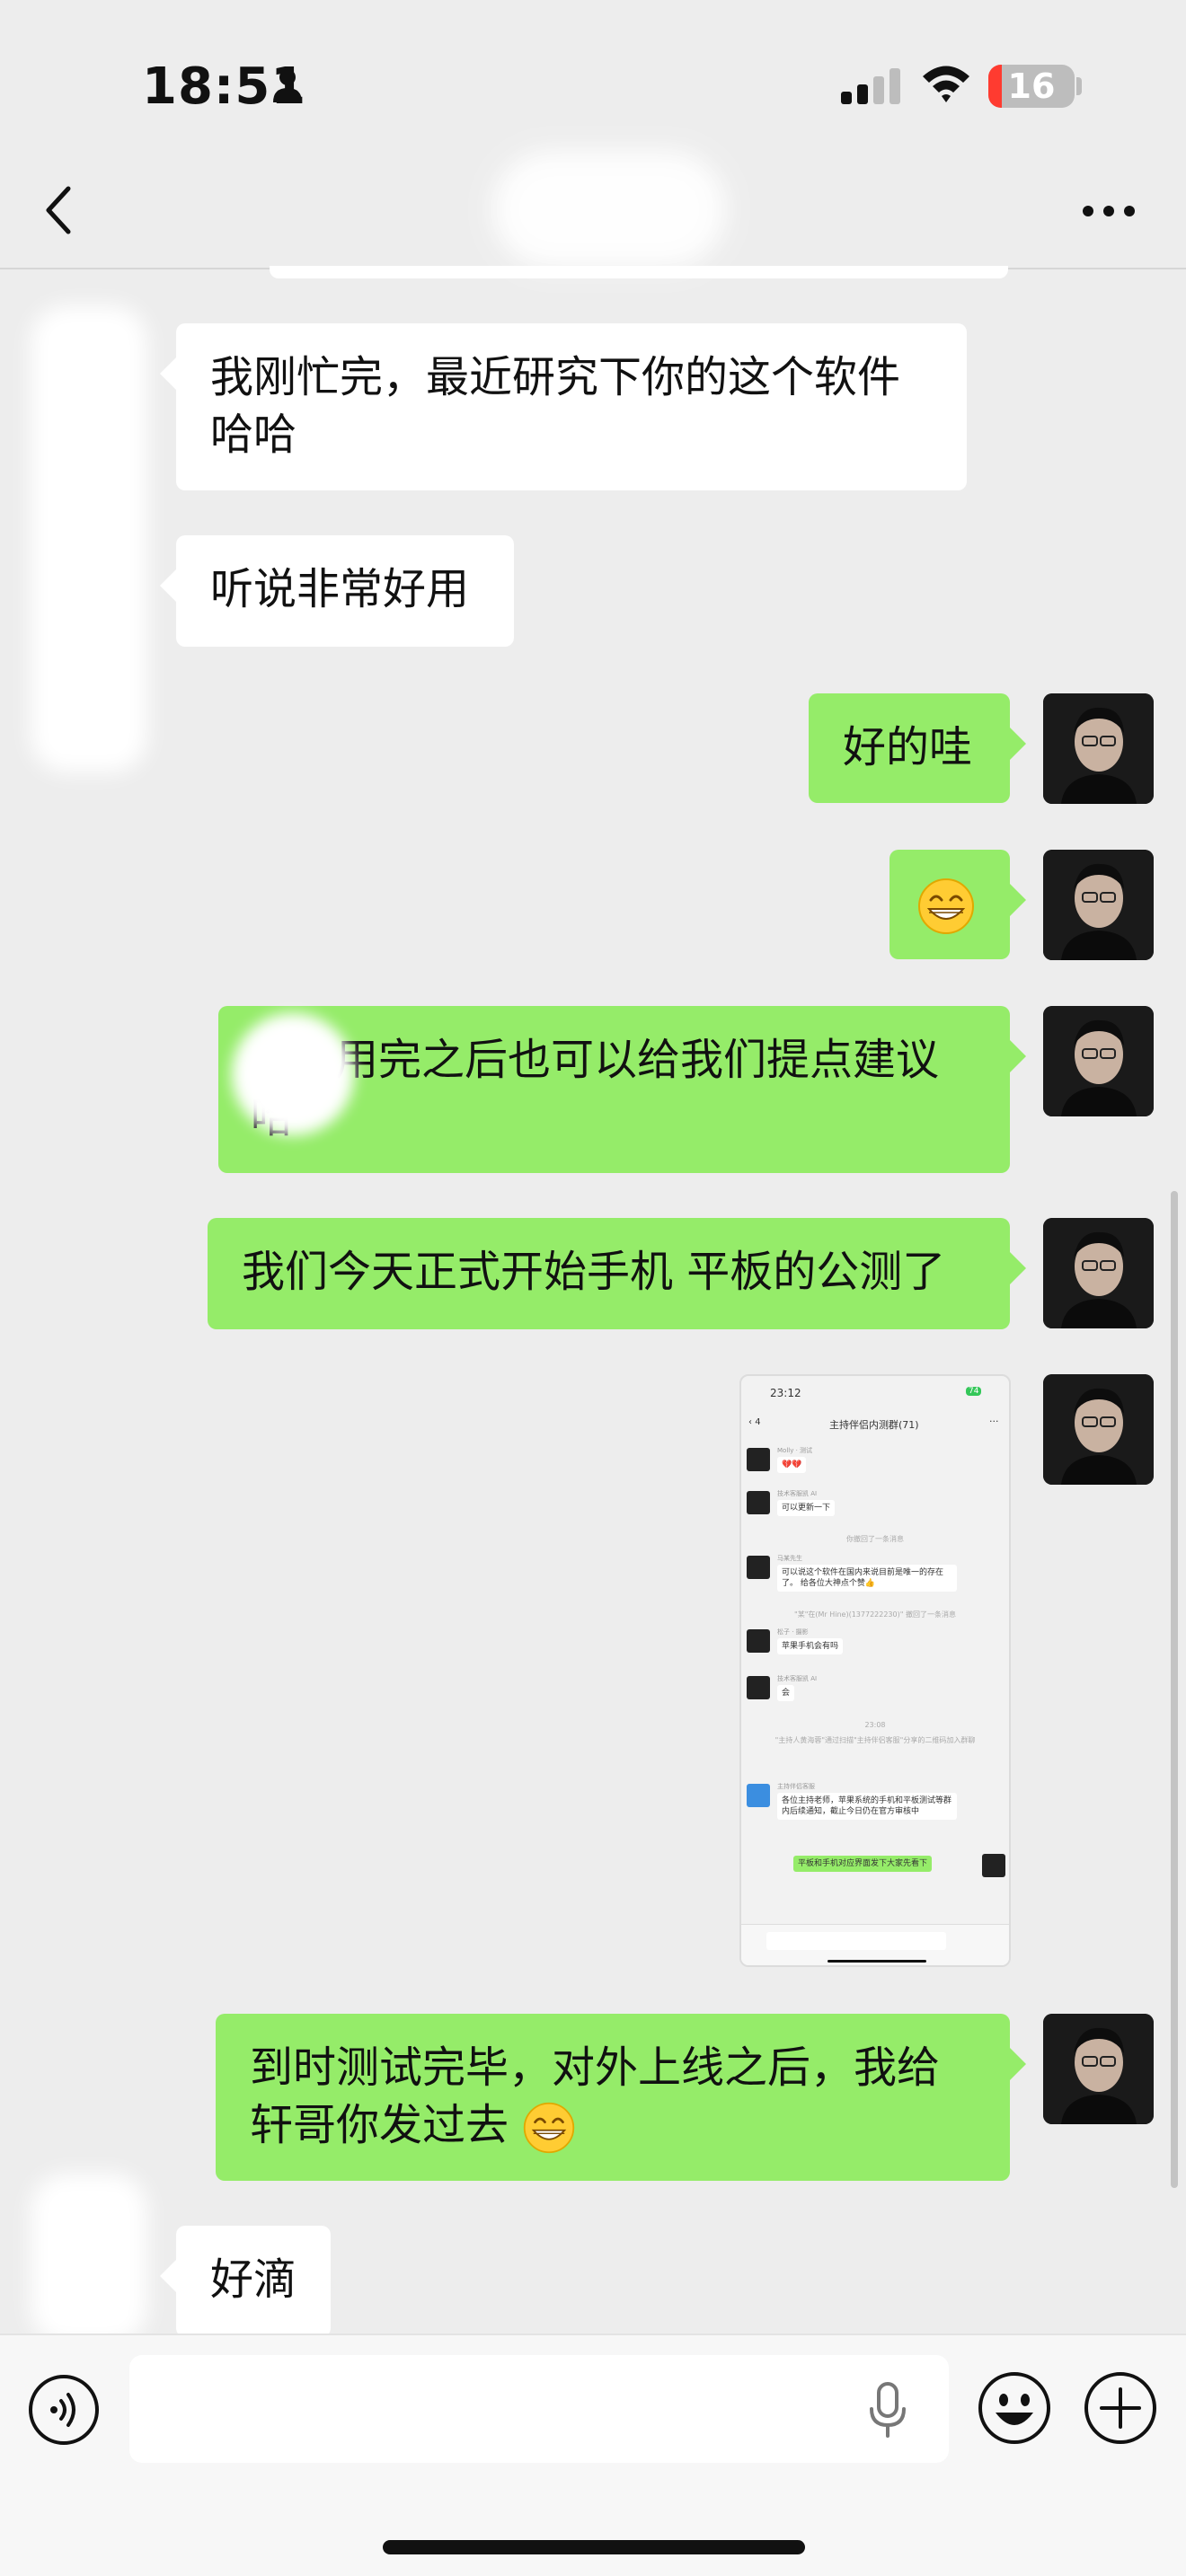  What do you see at coordinates (563, 406) in the screenshot?
I see `message-bubble-incoming: 我刚忙完，最近研究下你的这个软件 哈哈` at bounding box center [563, 406].